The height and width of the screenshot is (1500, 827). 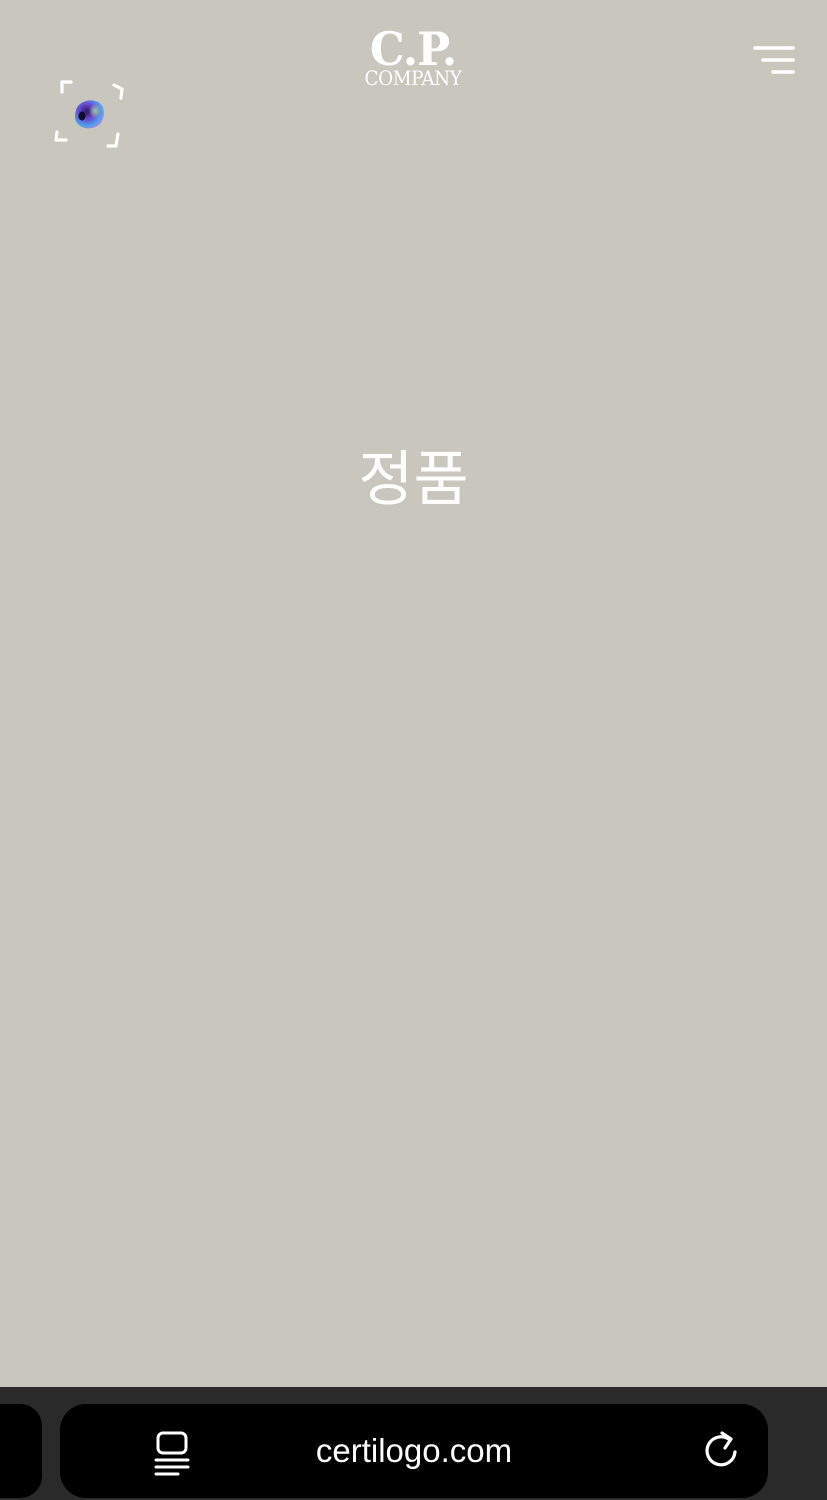 I want to click on authenticity-headline: 정품, so click(x=413, y=480).